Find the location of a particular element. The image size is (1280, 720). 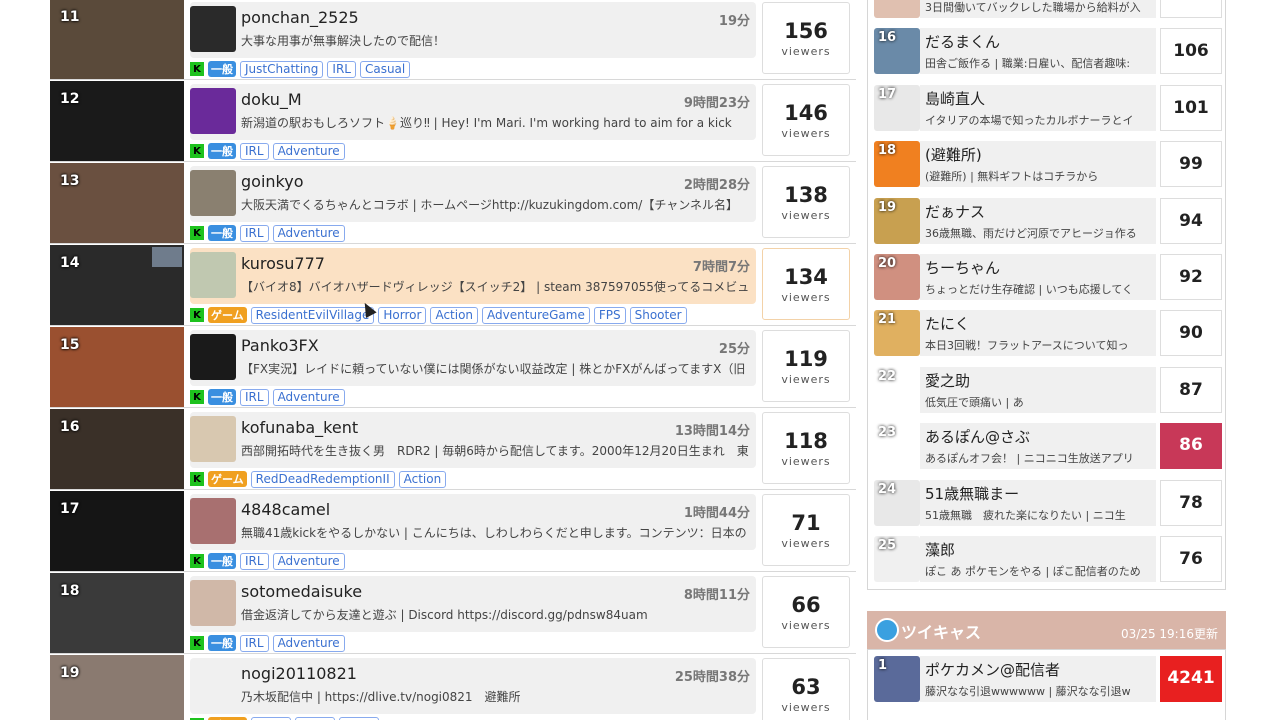

streamer-name: だぁナス is located at coordinates (955, 211).